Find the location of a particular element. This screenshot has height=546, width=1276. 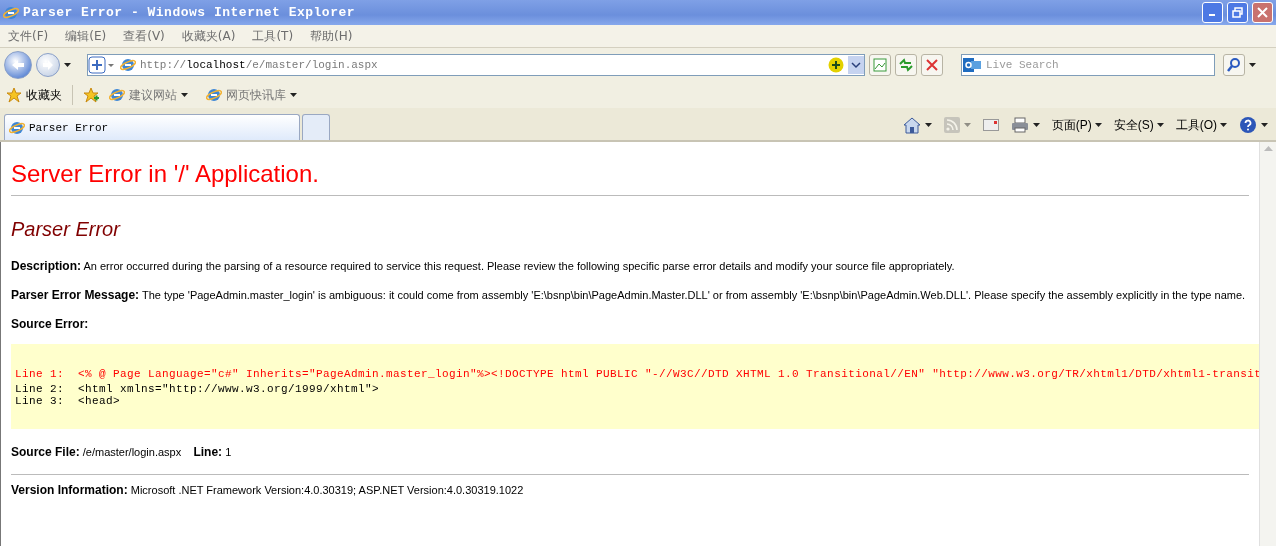

command-menu-button: 页面(P) is located at coordinates (1076, 125).